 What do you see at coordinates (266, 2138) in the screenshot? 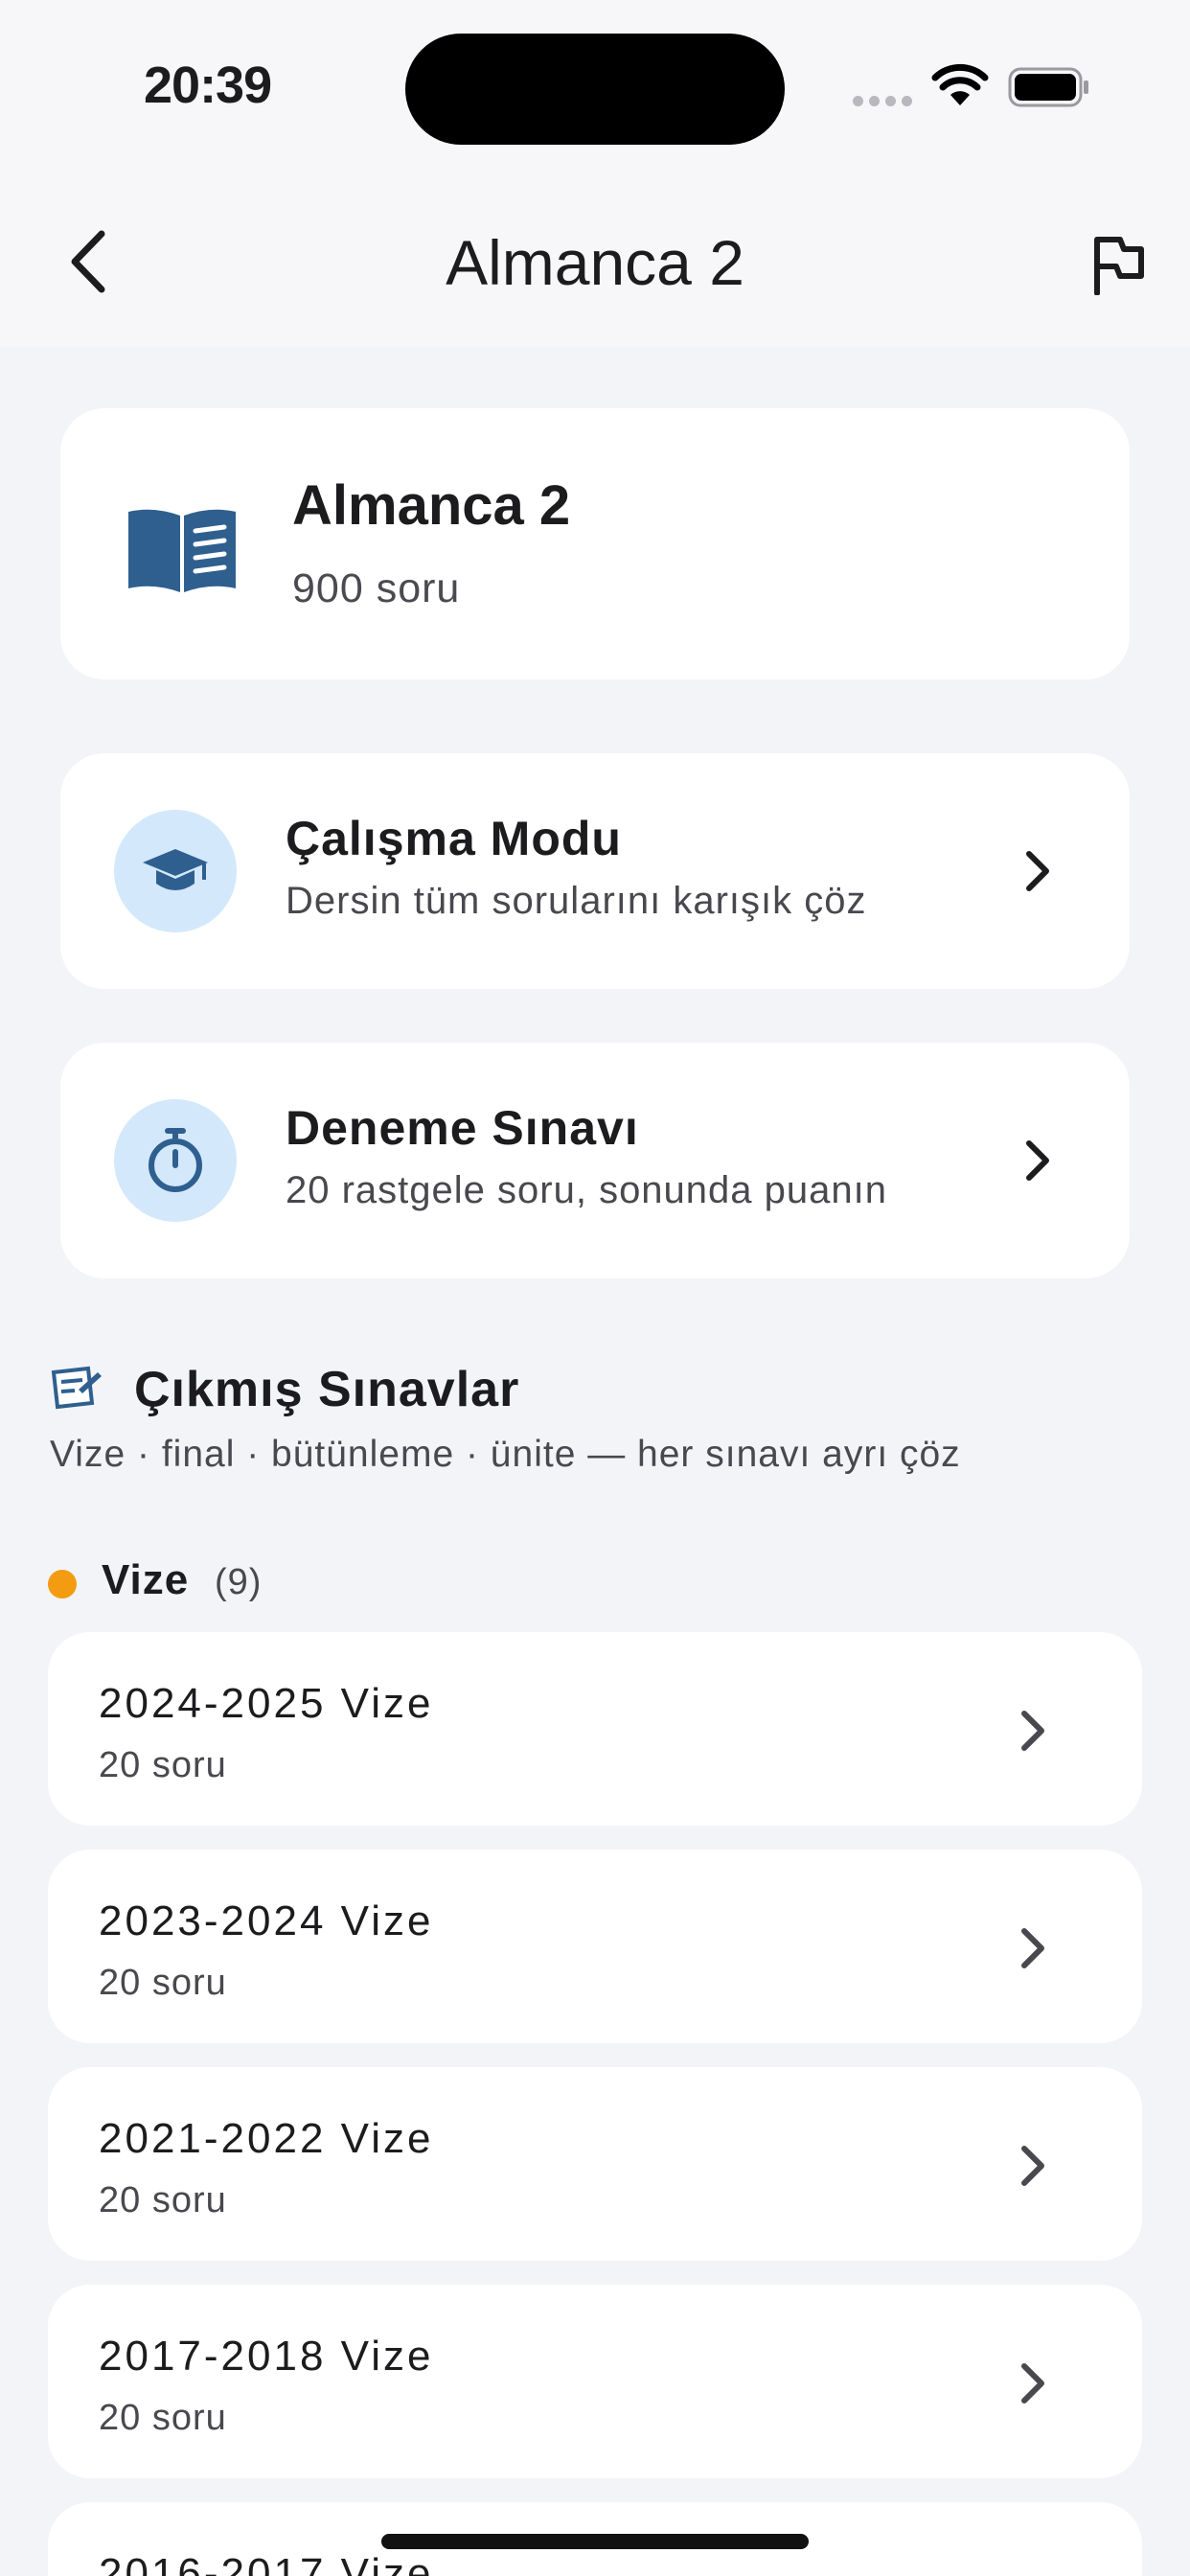
I see `exam-name: 2021-2022 Vize` at bounding box center [266, 2138].